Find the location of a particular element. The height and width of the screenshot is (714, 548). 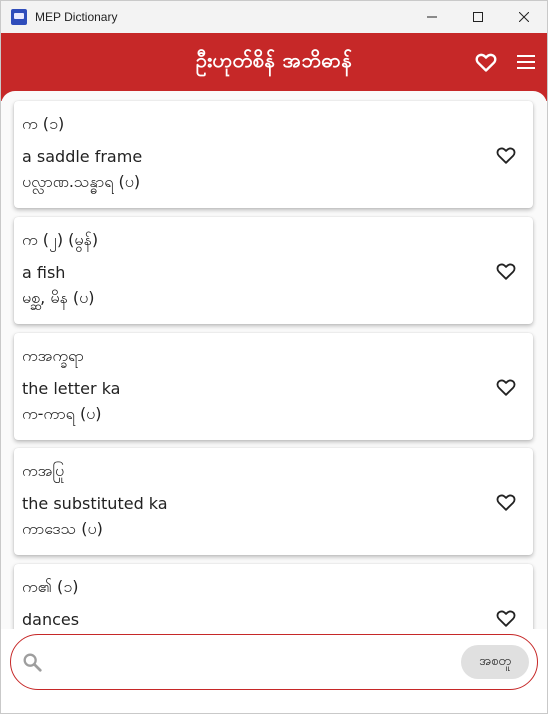

minimize-button is located at coordinates (432, 17).